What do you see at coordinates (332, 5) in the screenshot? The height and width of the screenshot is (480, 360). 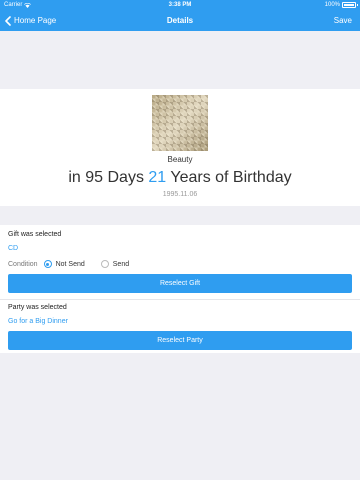 I see `battery-percent: 100%` at bounding box center [332, 5].